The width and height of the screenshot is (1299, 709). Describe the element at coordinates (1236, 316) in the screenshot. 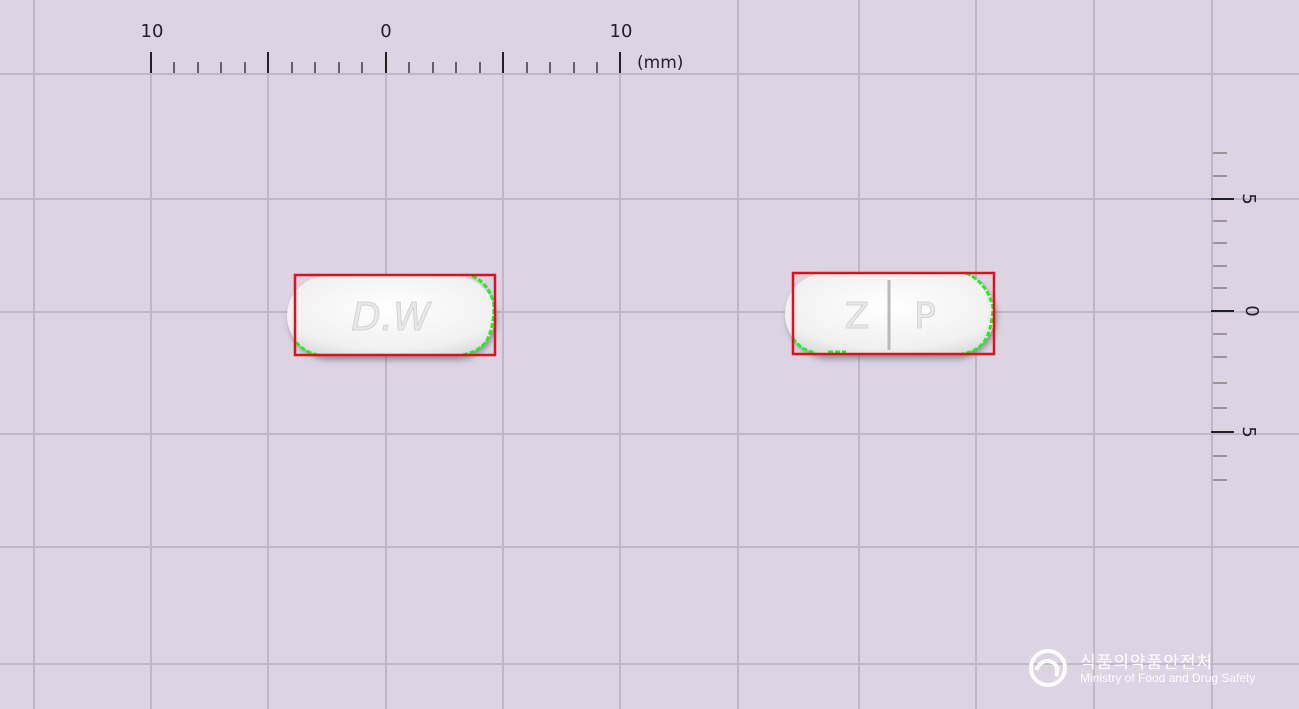

I see `right-ruler: 5 0 5` at that location.